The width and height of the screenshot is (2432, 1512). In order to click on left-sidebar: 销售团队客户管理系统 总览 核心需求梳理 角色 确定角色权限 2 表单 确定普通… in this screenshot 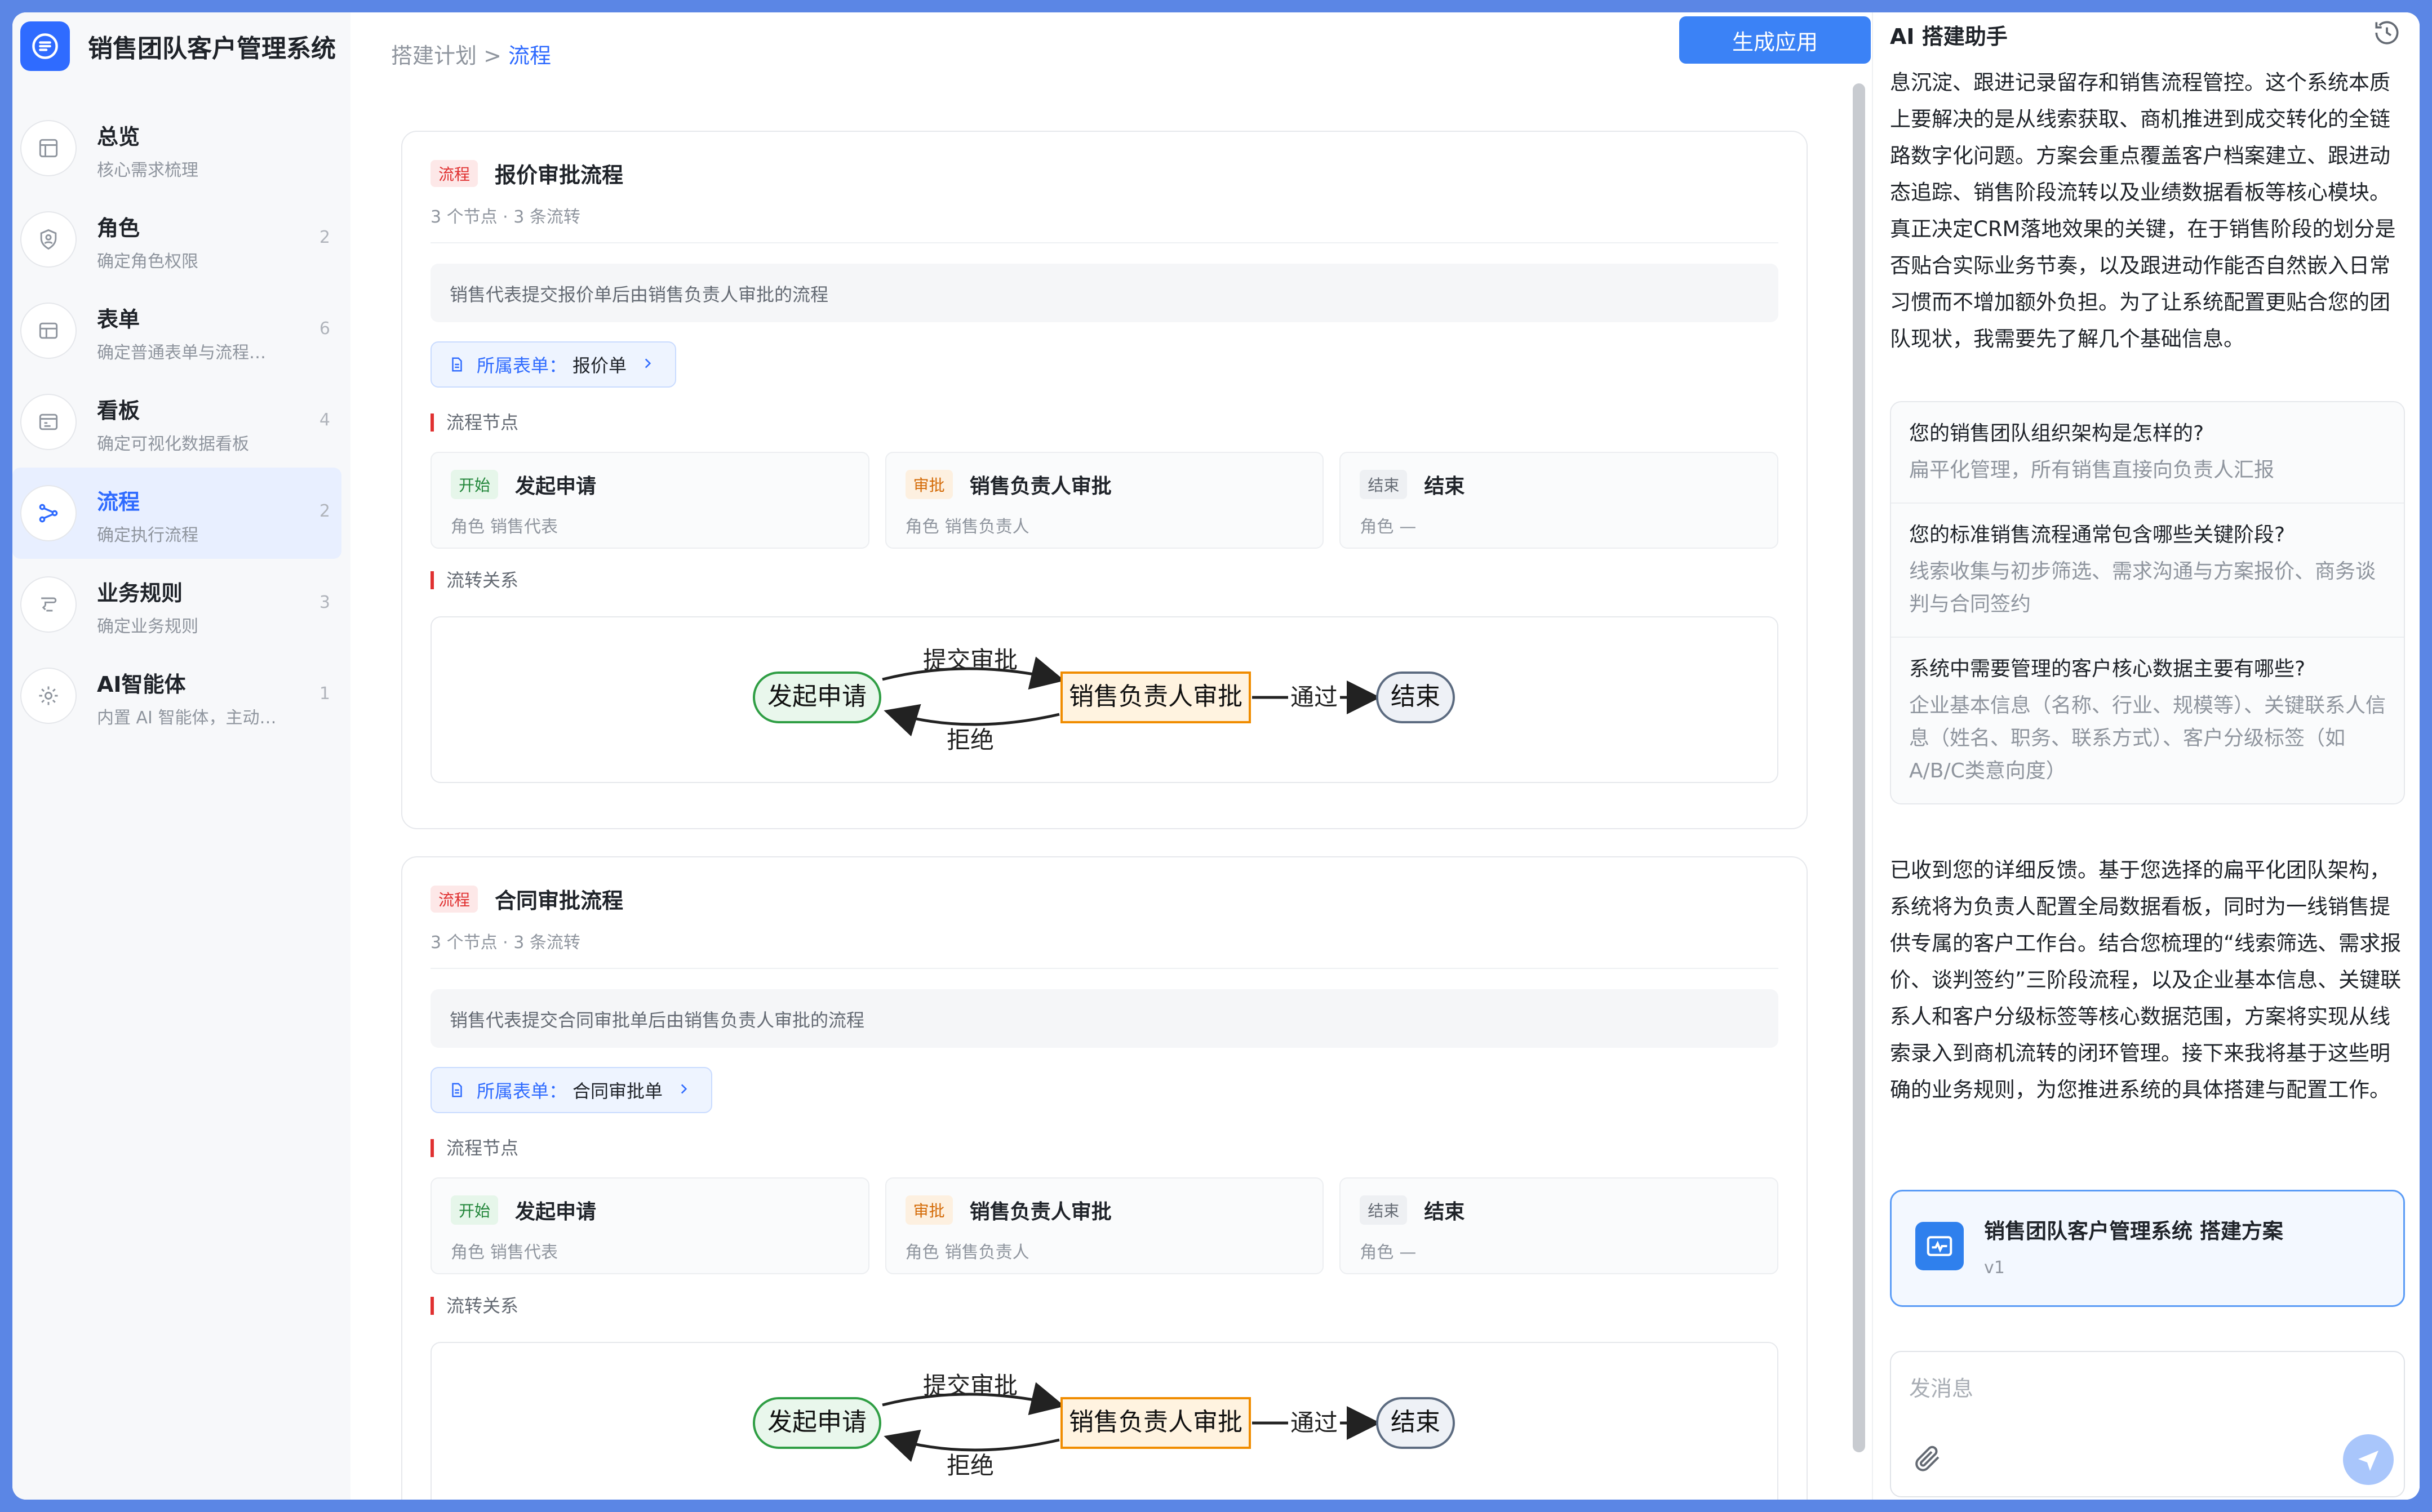, I will do `click(181, 756)`.